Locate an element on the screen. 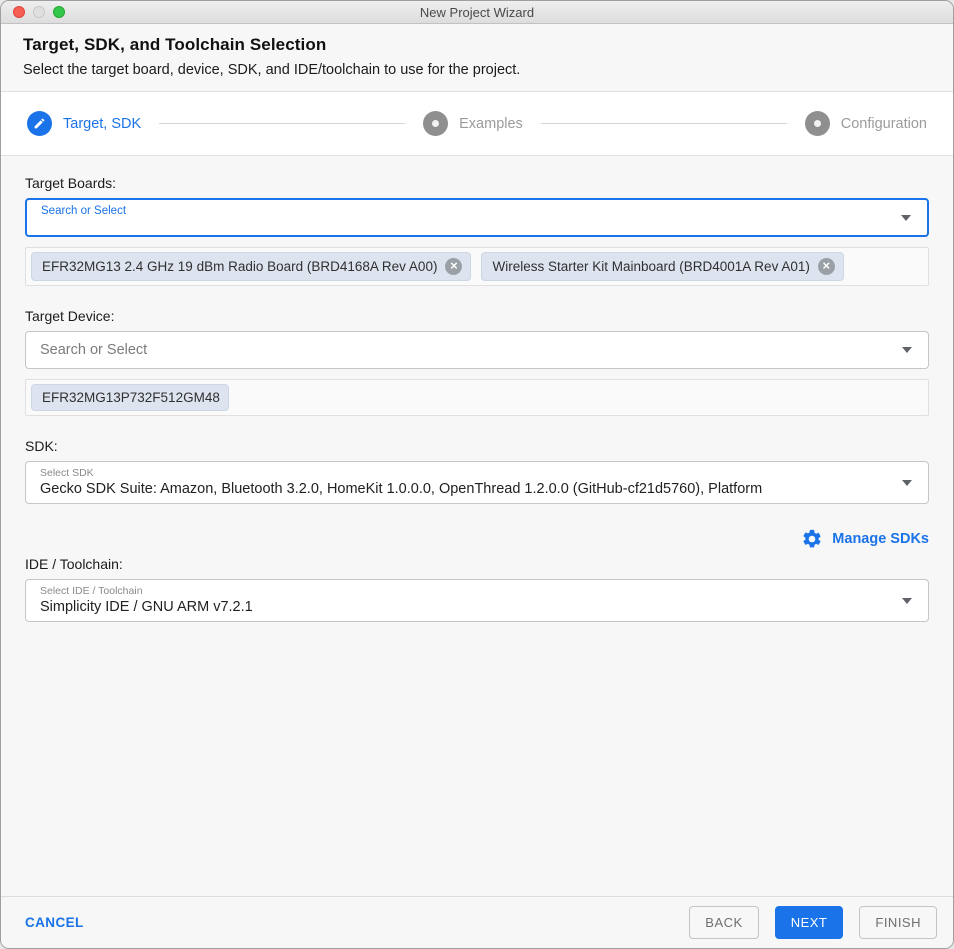 This screenshot has width=954, height=949. traffic-lights is located at coordinates (39, 12).